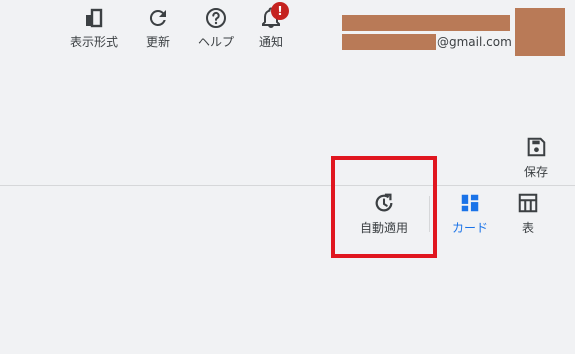  What do you see at coordinates (94, 18) in the screenshot?
I see `display-format-icon` at bounding box center [94, 18].